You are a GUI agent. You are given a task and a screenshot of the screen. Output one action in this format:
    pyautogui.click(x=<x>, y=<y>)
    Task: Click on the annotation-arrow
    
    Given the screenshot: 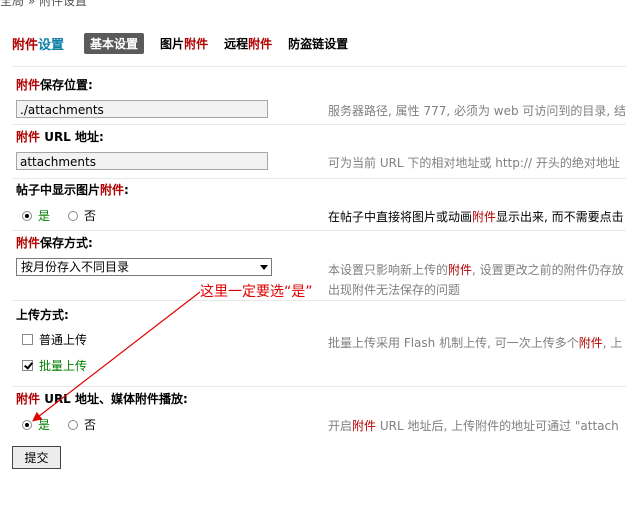 What is the action you would take?
    pyautogui.click(x=116, y=356)
    